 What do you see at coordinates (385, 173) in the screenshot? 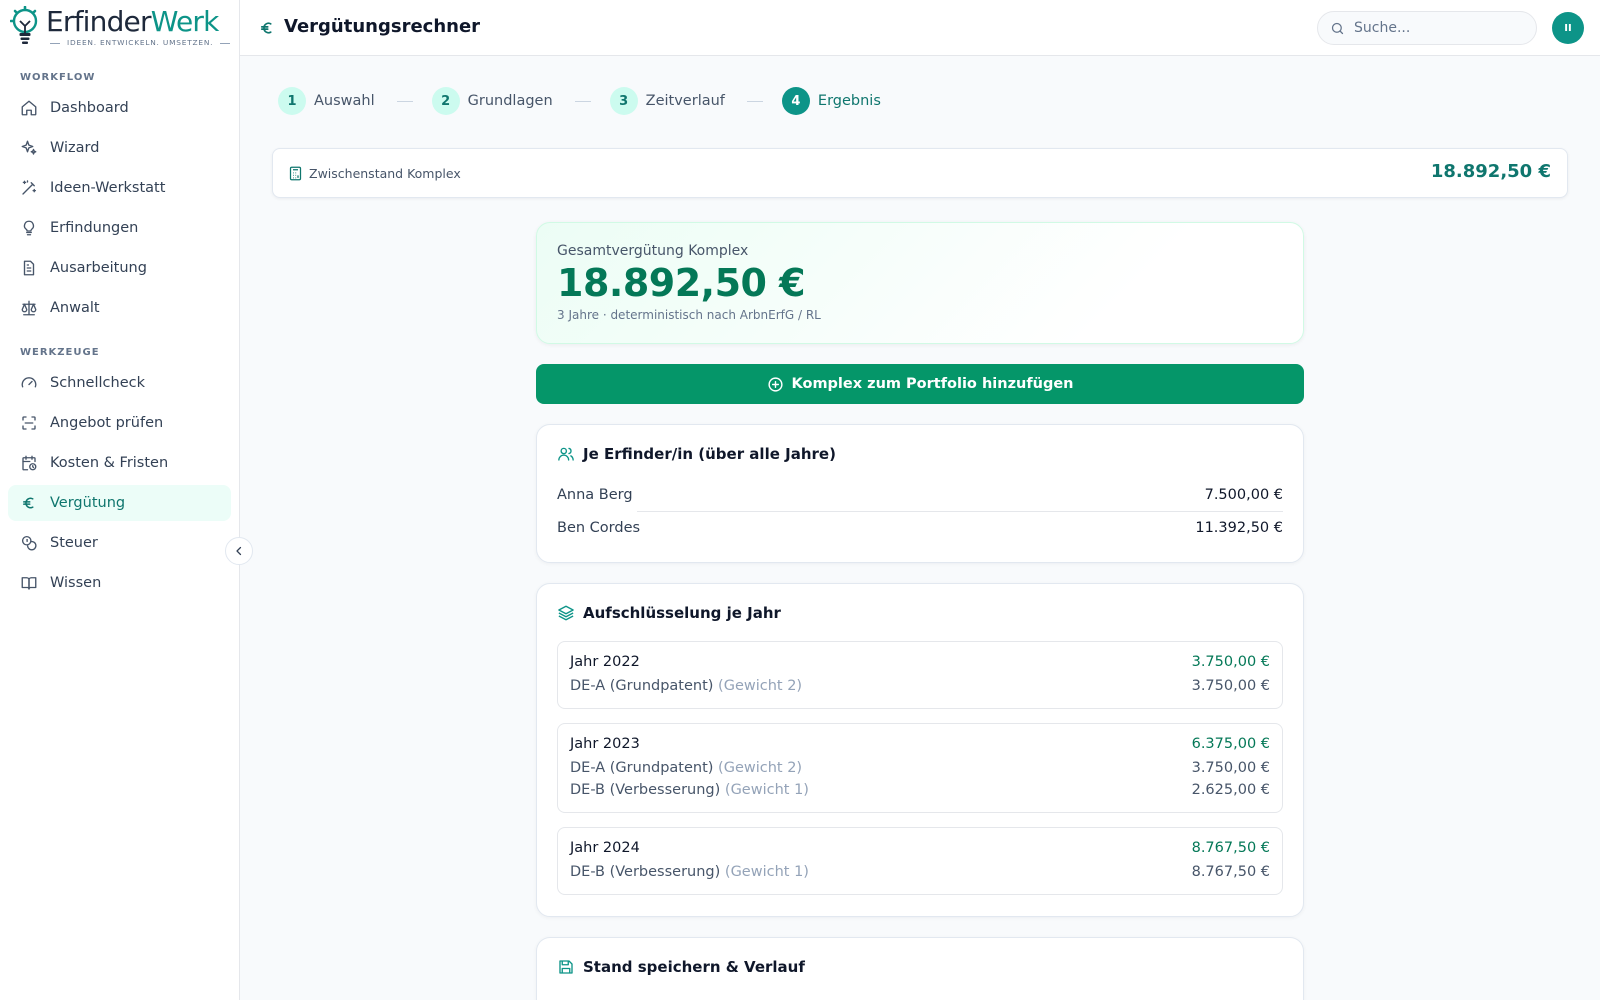
I see `subtotal-label: Zwischenstand Komplex` at bounding box center [385, 173].